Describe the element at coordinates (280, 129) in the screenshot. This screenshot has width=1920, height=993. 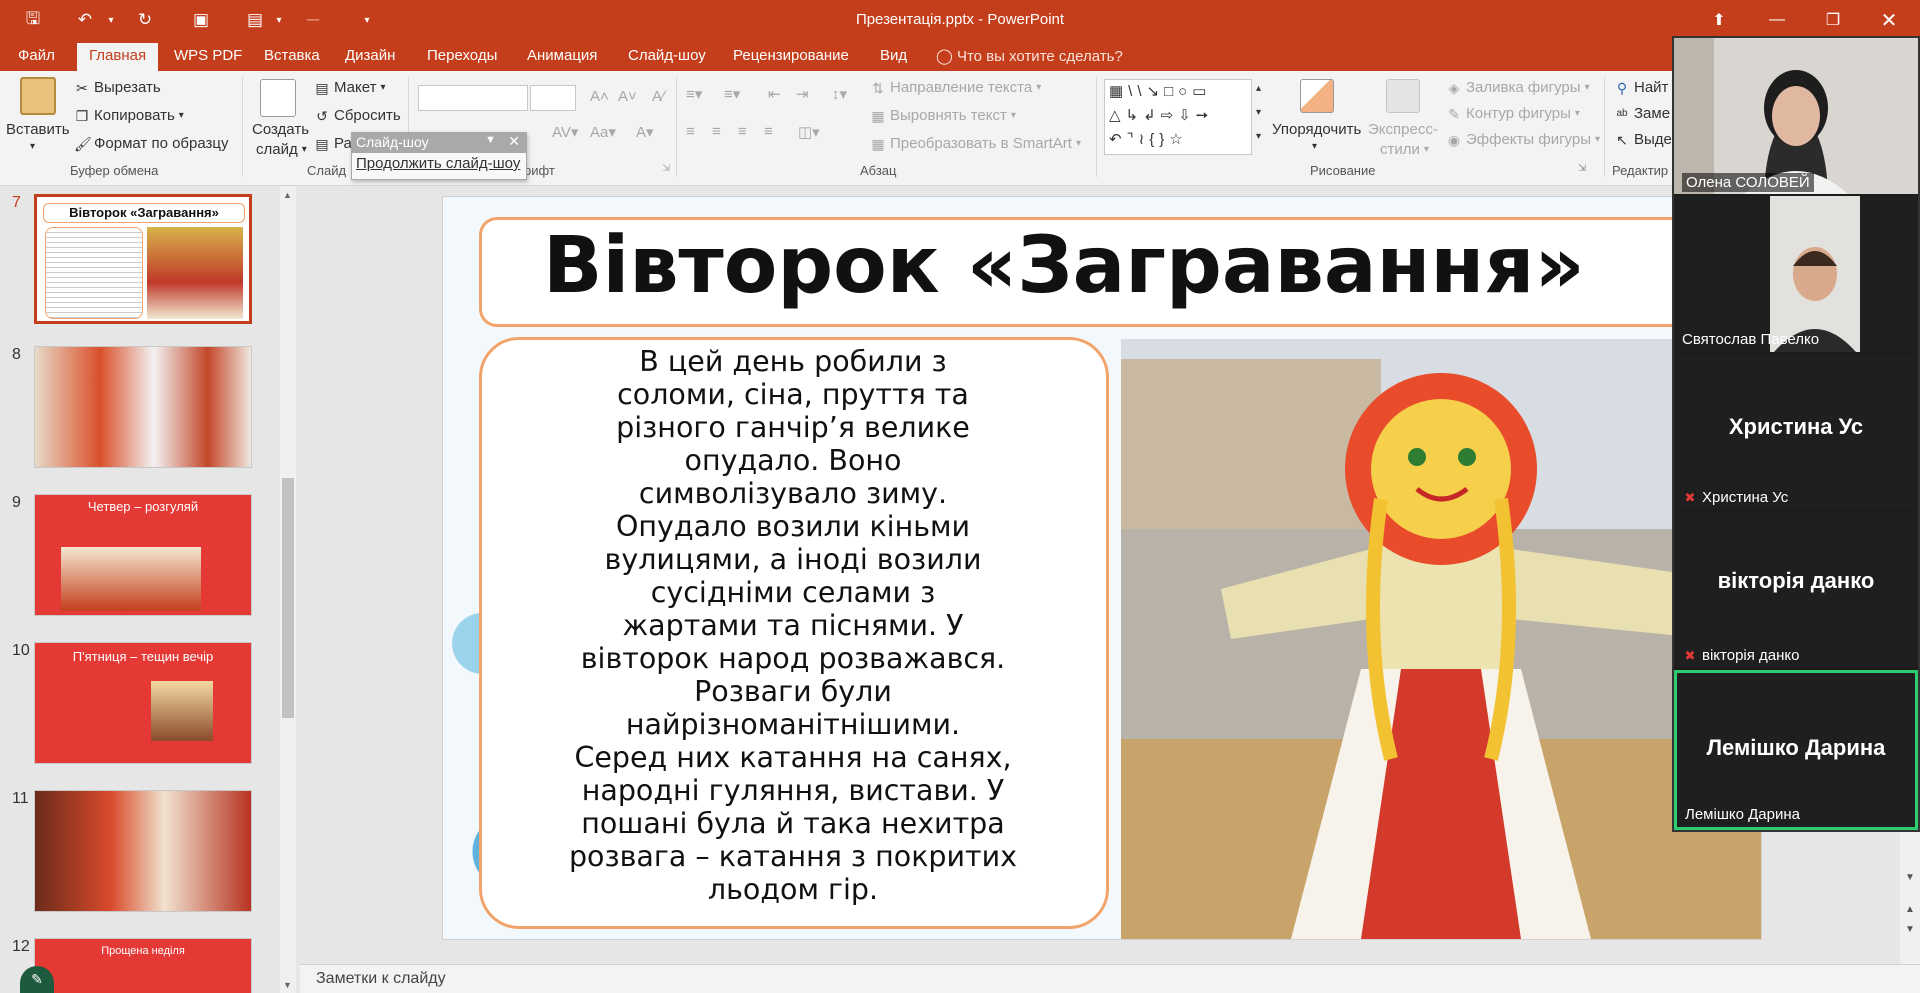
I see `new-slide-button: Создать` at that location.